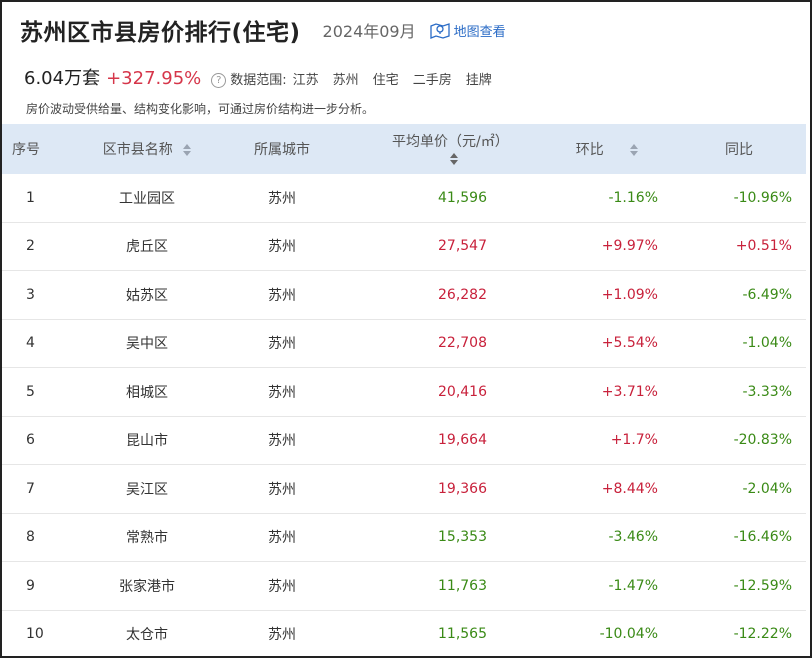 This screenshot has height=658, width=812. Describe the element at coordinates (607, 198) in the screenshot. I see `cell-month-change: -1.16%` at that location.